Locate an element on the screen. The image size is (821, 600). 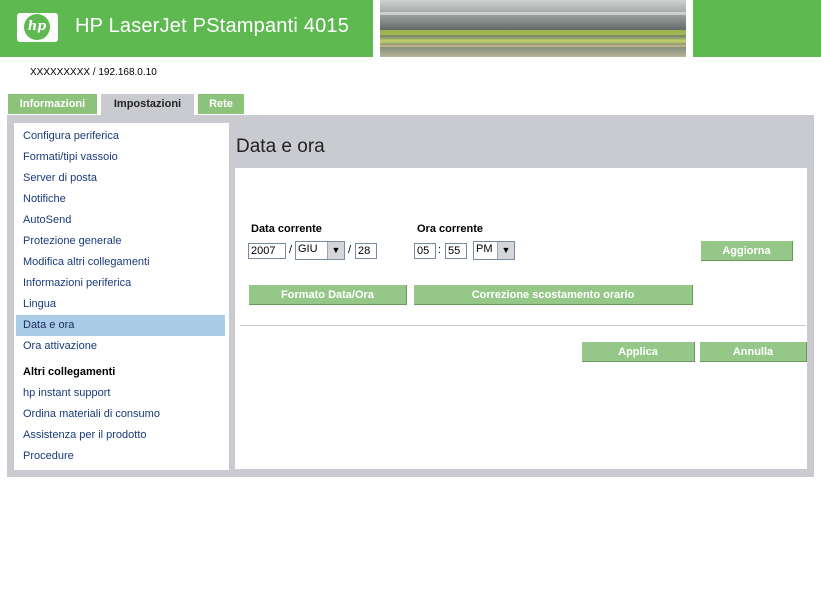
divider is located at coordinates (523, 325).